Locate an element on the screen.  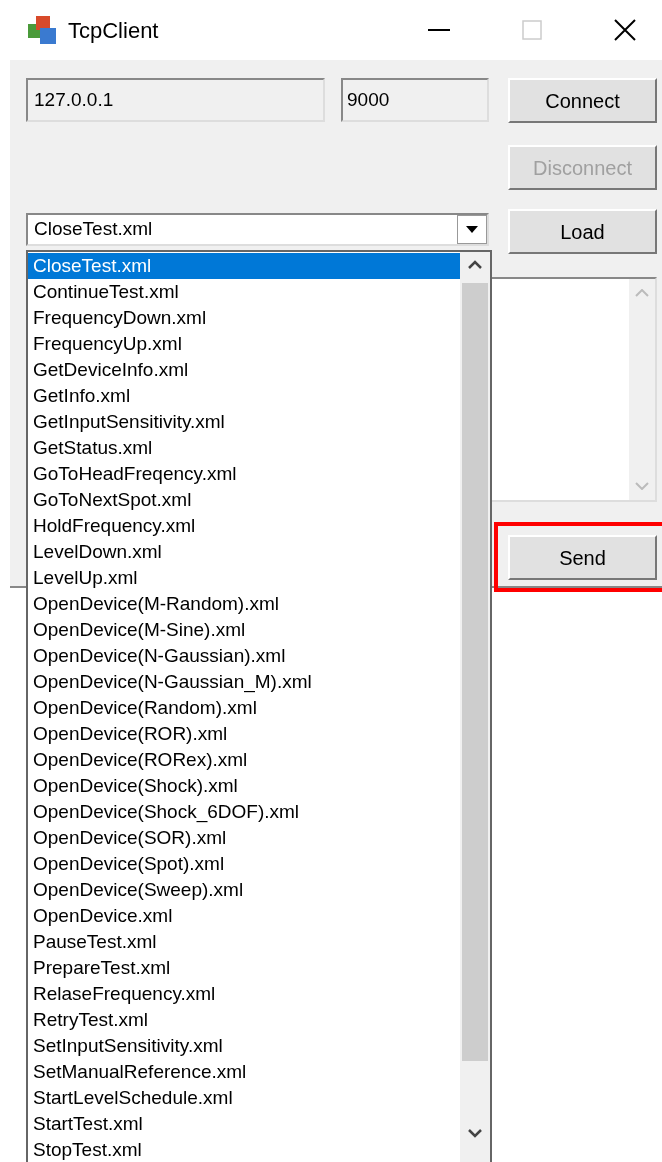
dropdown-item: GetDeviceInfo.xml is located at coordinates (244, 370).